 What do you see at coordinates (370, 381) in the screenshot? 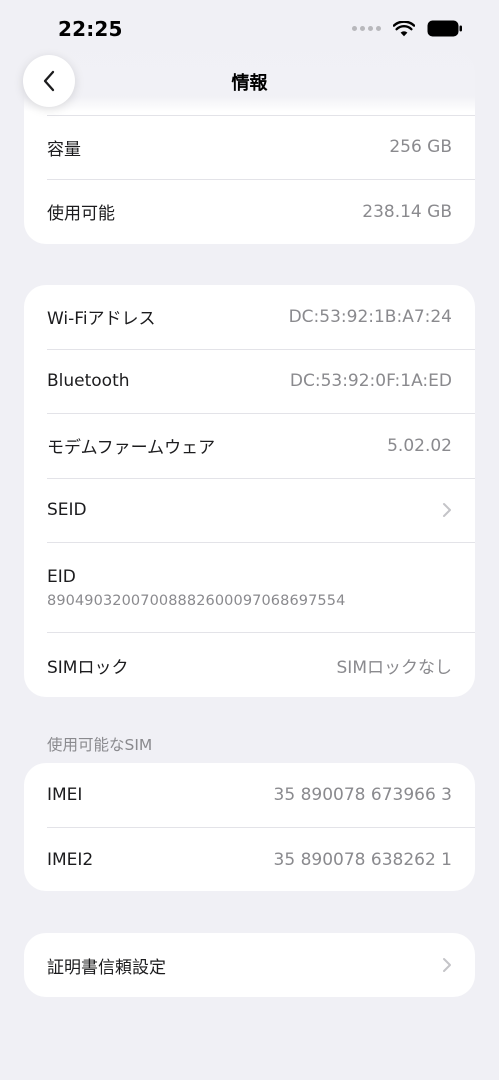
I see `bluetooth-value: DC:53:92:0F:1A:ED` at bounding box center [370, 381].